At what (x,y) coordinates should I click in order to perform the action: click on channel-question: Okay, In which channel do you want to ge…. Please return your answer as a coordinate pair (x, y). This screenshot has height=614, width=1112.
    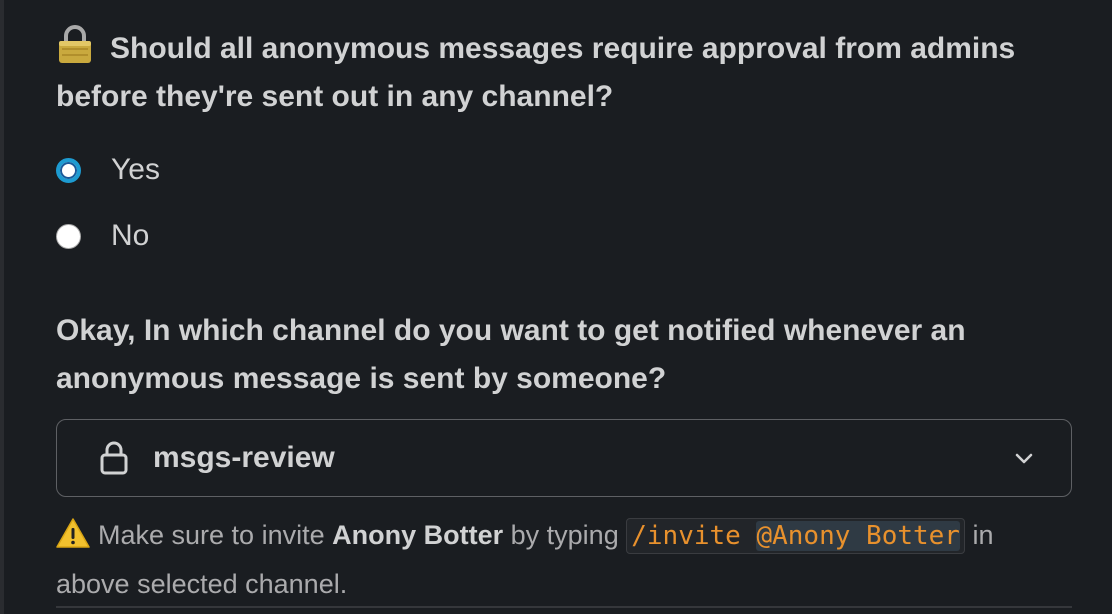
    Looking at the image, I should click on (511, 354).